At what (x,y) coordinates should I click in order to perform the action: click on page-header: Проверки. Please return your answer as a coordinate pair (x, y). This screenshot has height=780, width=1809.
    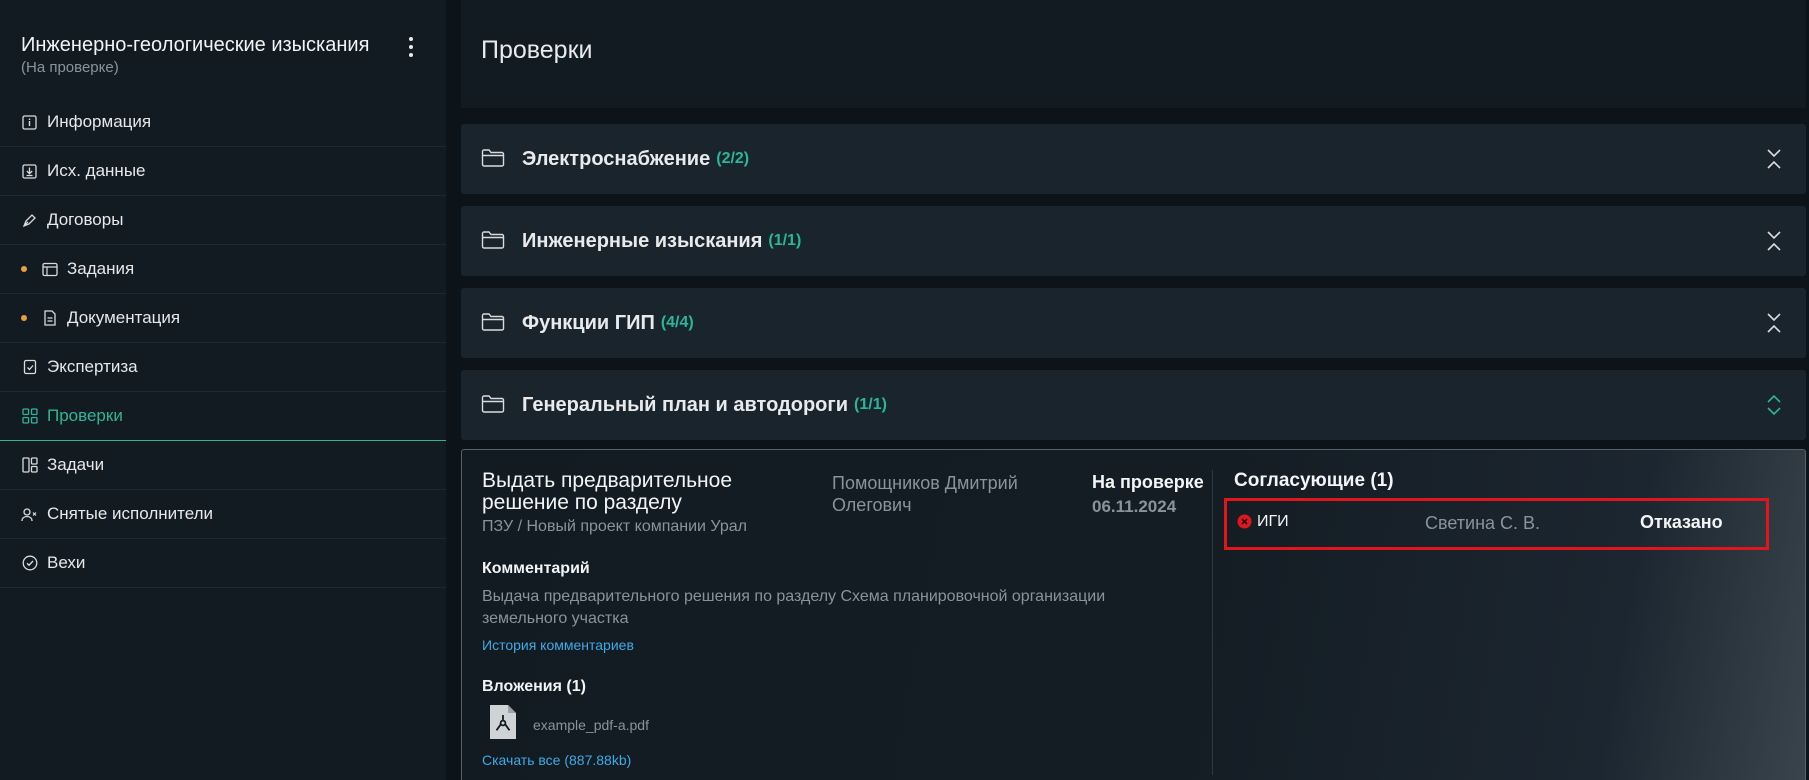
    Looking at the image, I should click on (1133, 54).